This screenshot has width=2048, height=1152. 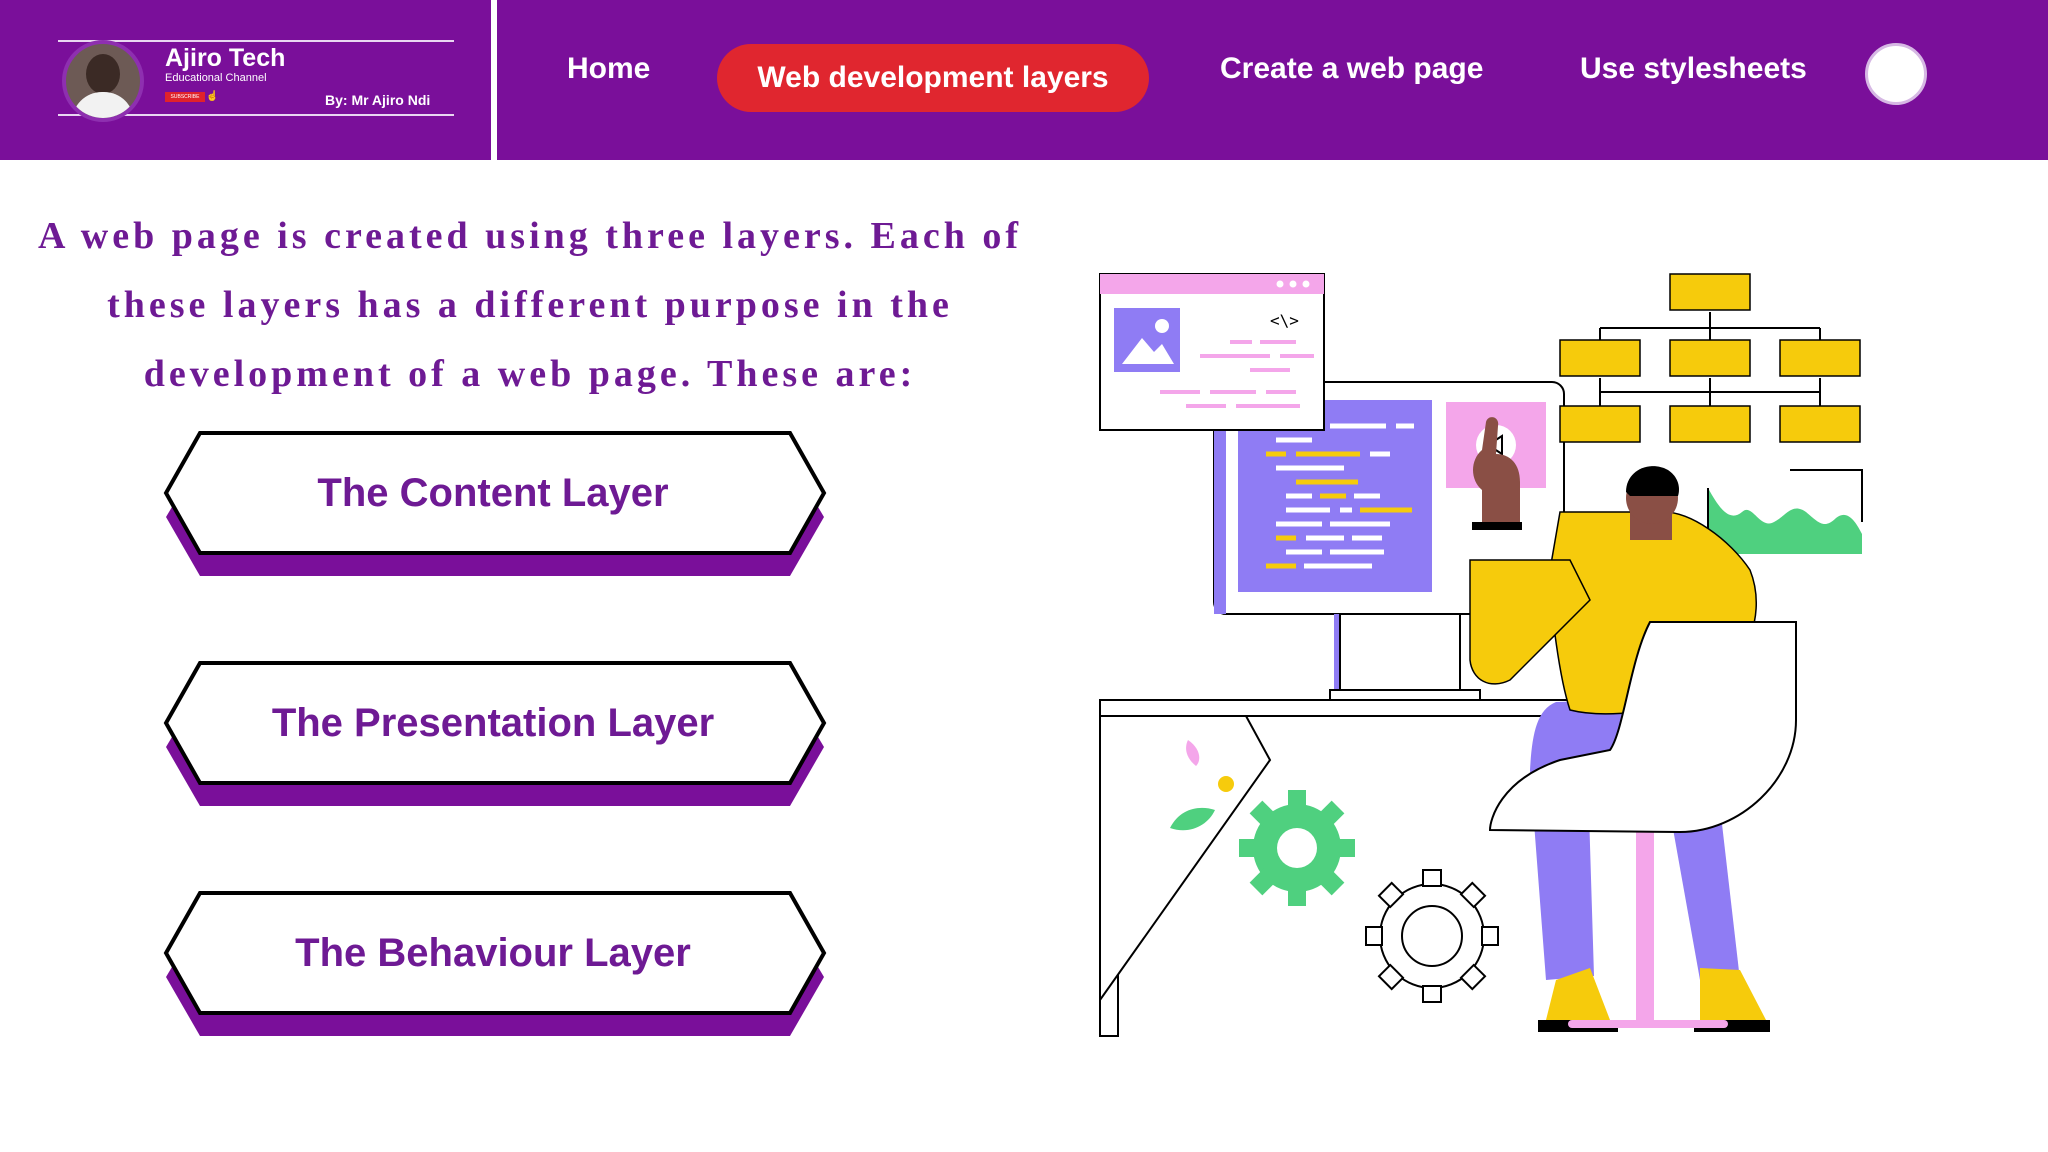 What do you see at coordinates (1896, 74) in the screenshot?
I see `nav-circle-button` at bounding box center [1896, 74].